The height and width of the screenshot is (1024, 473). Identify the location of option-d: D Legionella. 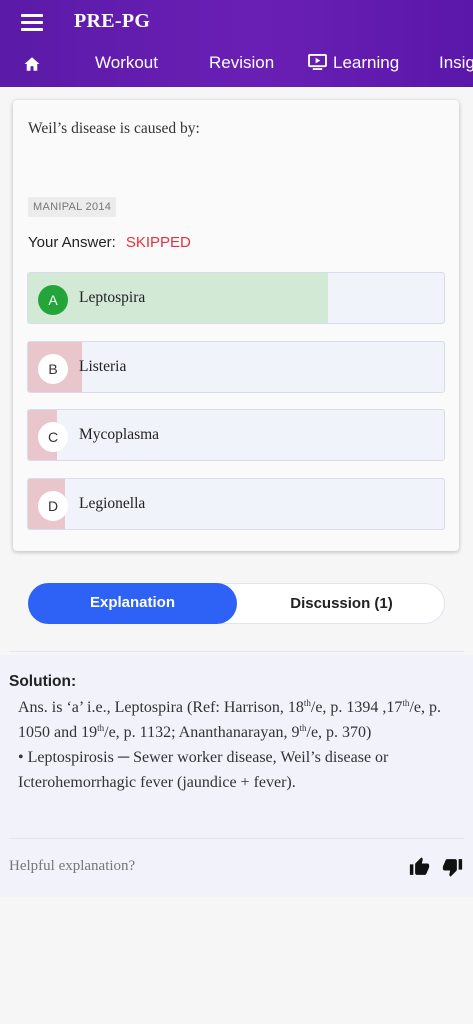
(236, 504).